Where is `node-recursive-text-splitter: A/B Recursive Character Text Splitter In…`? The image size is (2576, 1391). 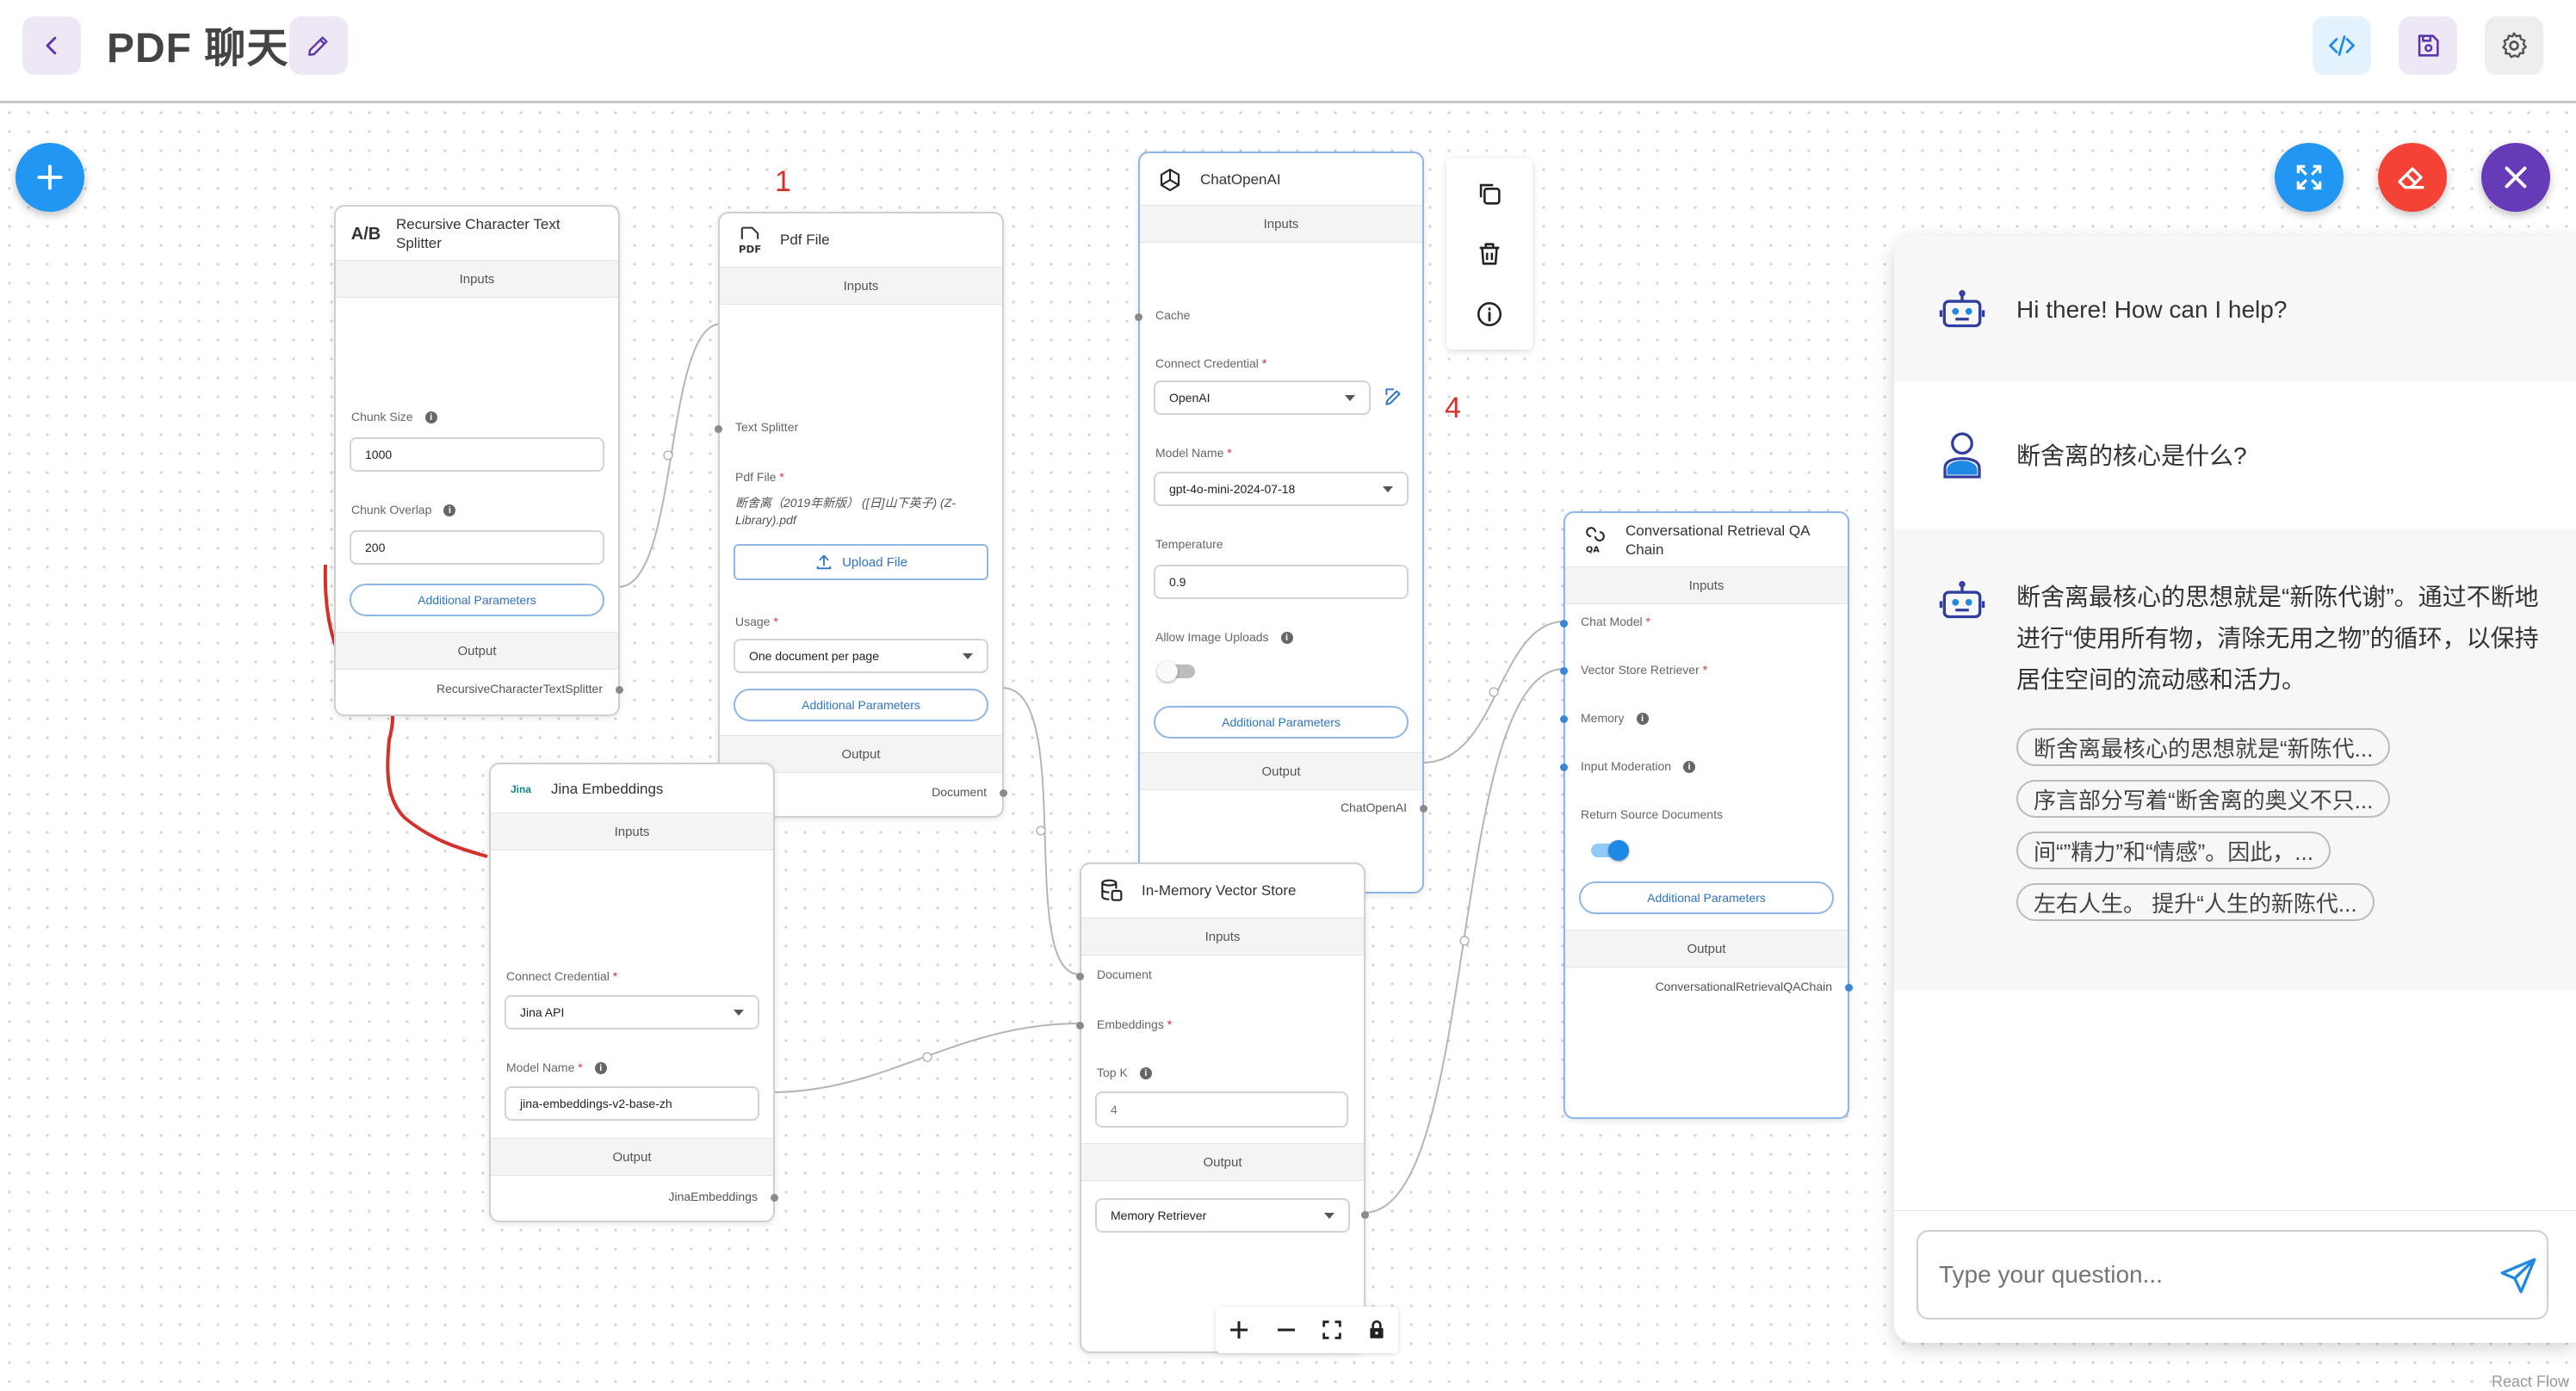
node-recursive-text-splitter: A/B Recursive Character Text Splitter In… is located at coordinates (478, 461).